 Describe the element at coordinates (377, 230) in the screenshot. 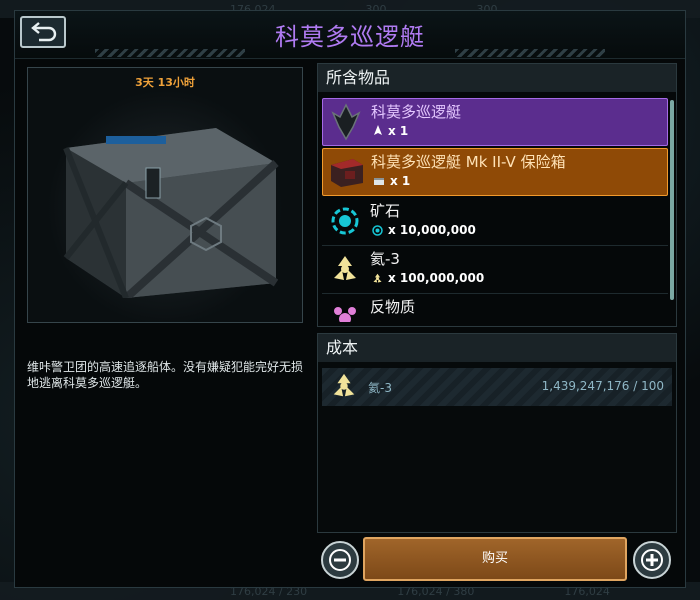

I see `ore-small-icon` at that location.